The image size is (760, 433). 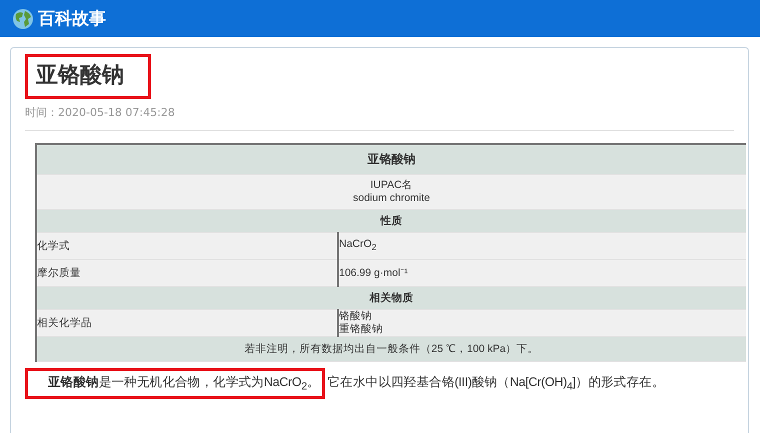 What do you see at coordinates (23, 19) in the screenshot?
I see `globe-icon` at bounding box center [23, 19].